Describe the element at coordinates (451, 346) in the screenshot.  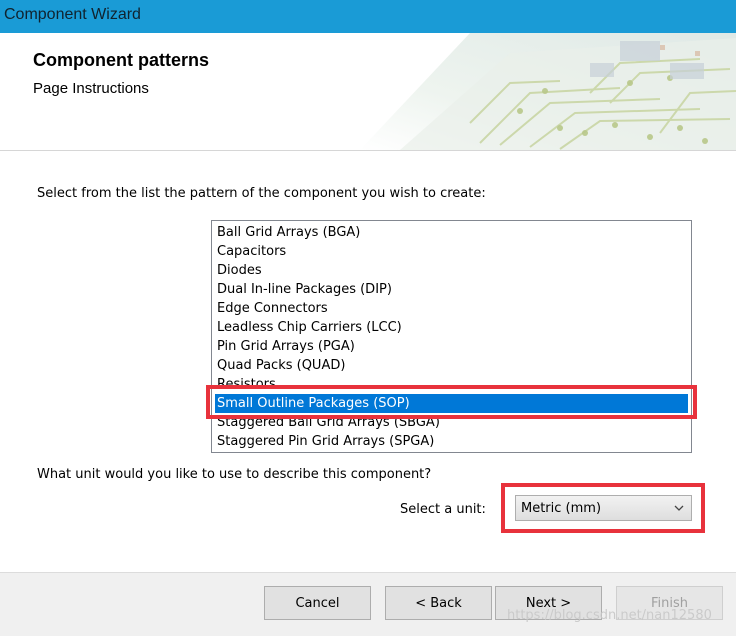
I see `list-item: Pin Grid Arrays (PGA)` at that location.